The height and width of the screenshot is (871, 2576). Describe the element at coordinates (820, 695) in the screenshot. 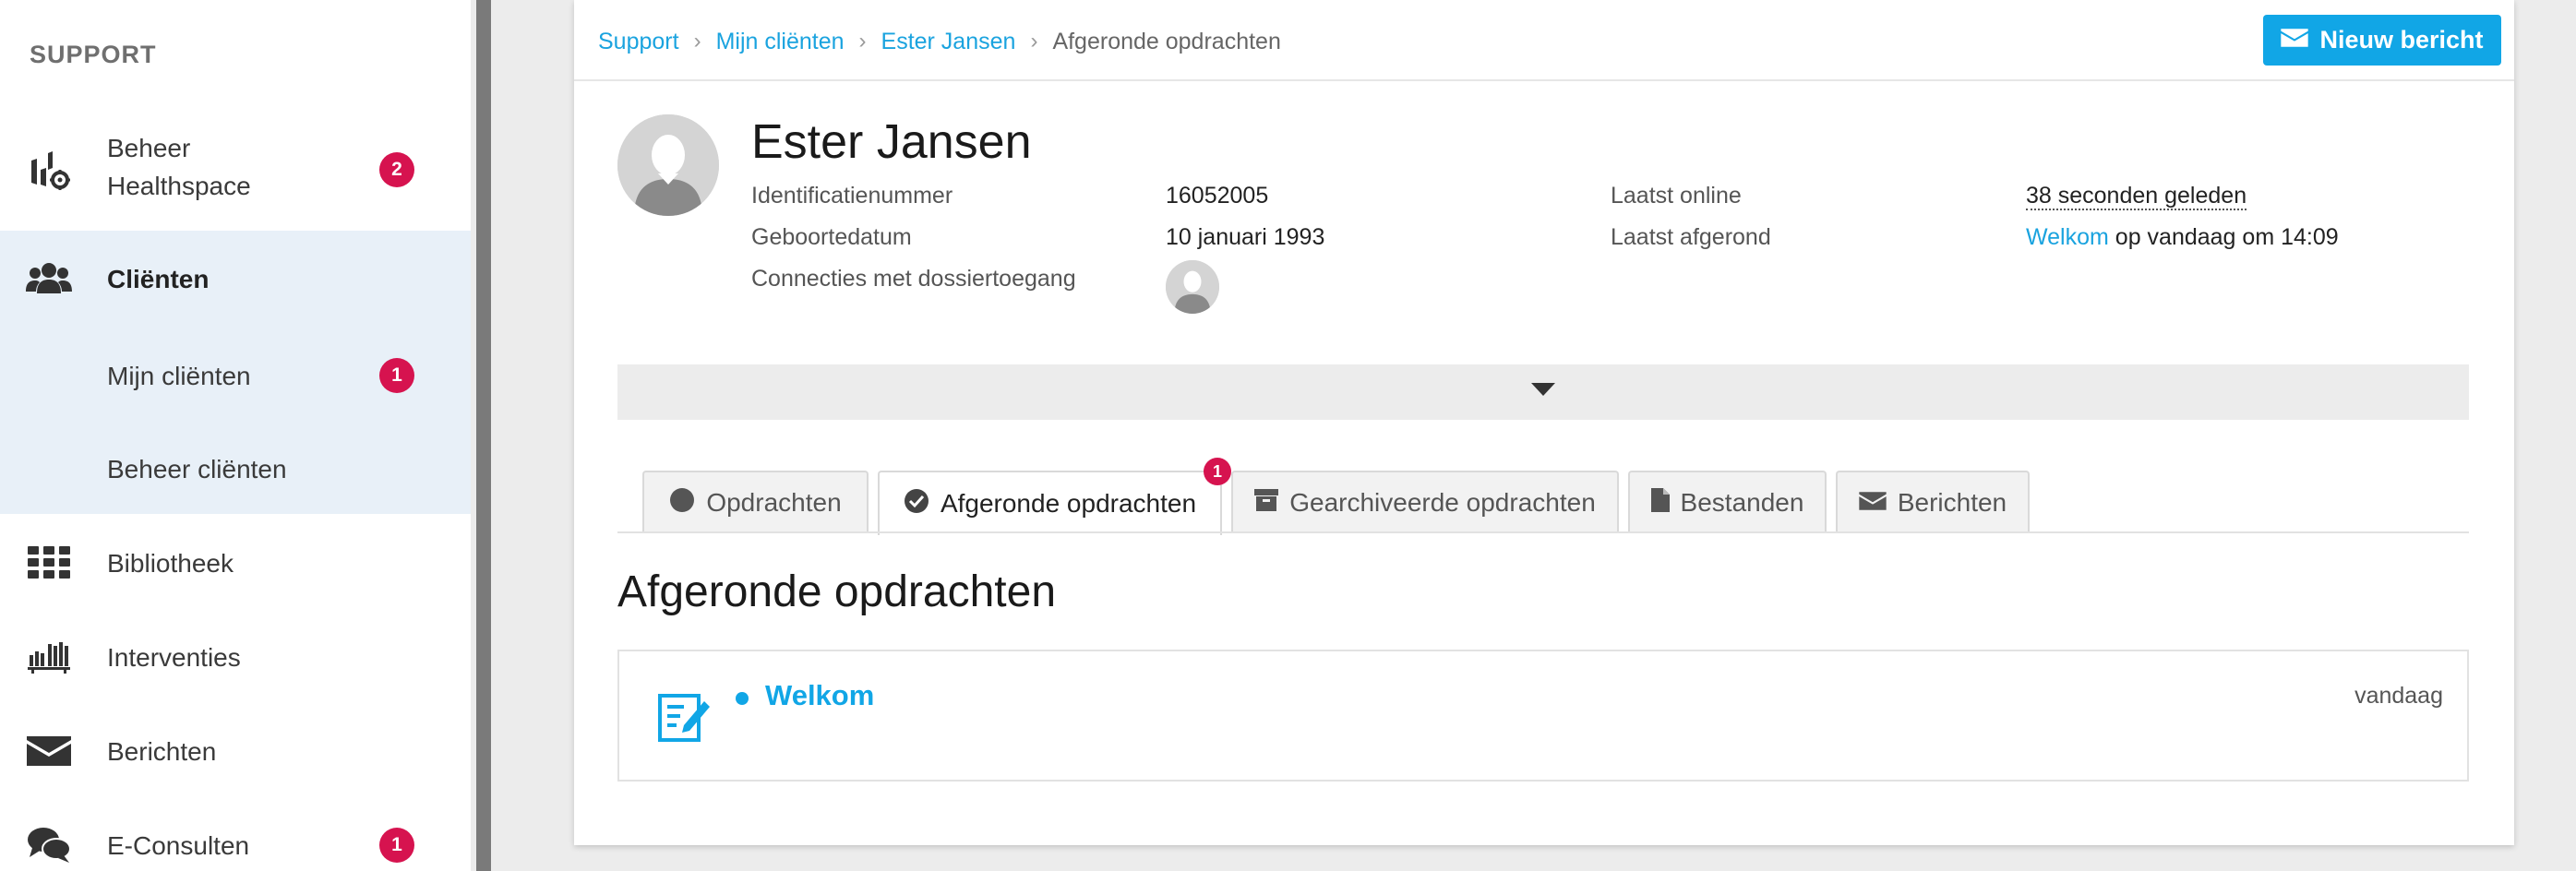

I see `assignment-title: Welkom` at that location.